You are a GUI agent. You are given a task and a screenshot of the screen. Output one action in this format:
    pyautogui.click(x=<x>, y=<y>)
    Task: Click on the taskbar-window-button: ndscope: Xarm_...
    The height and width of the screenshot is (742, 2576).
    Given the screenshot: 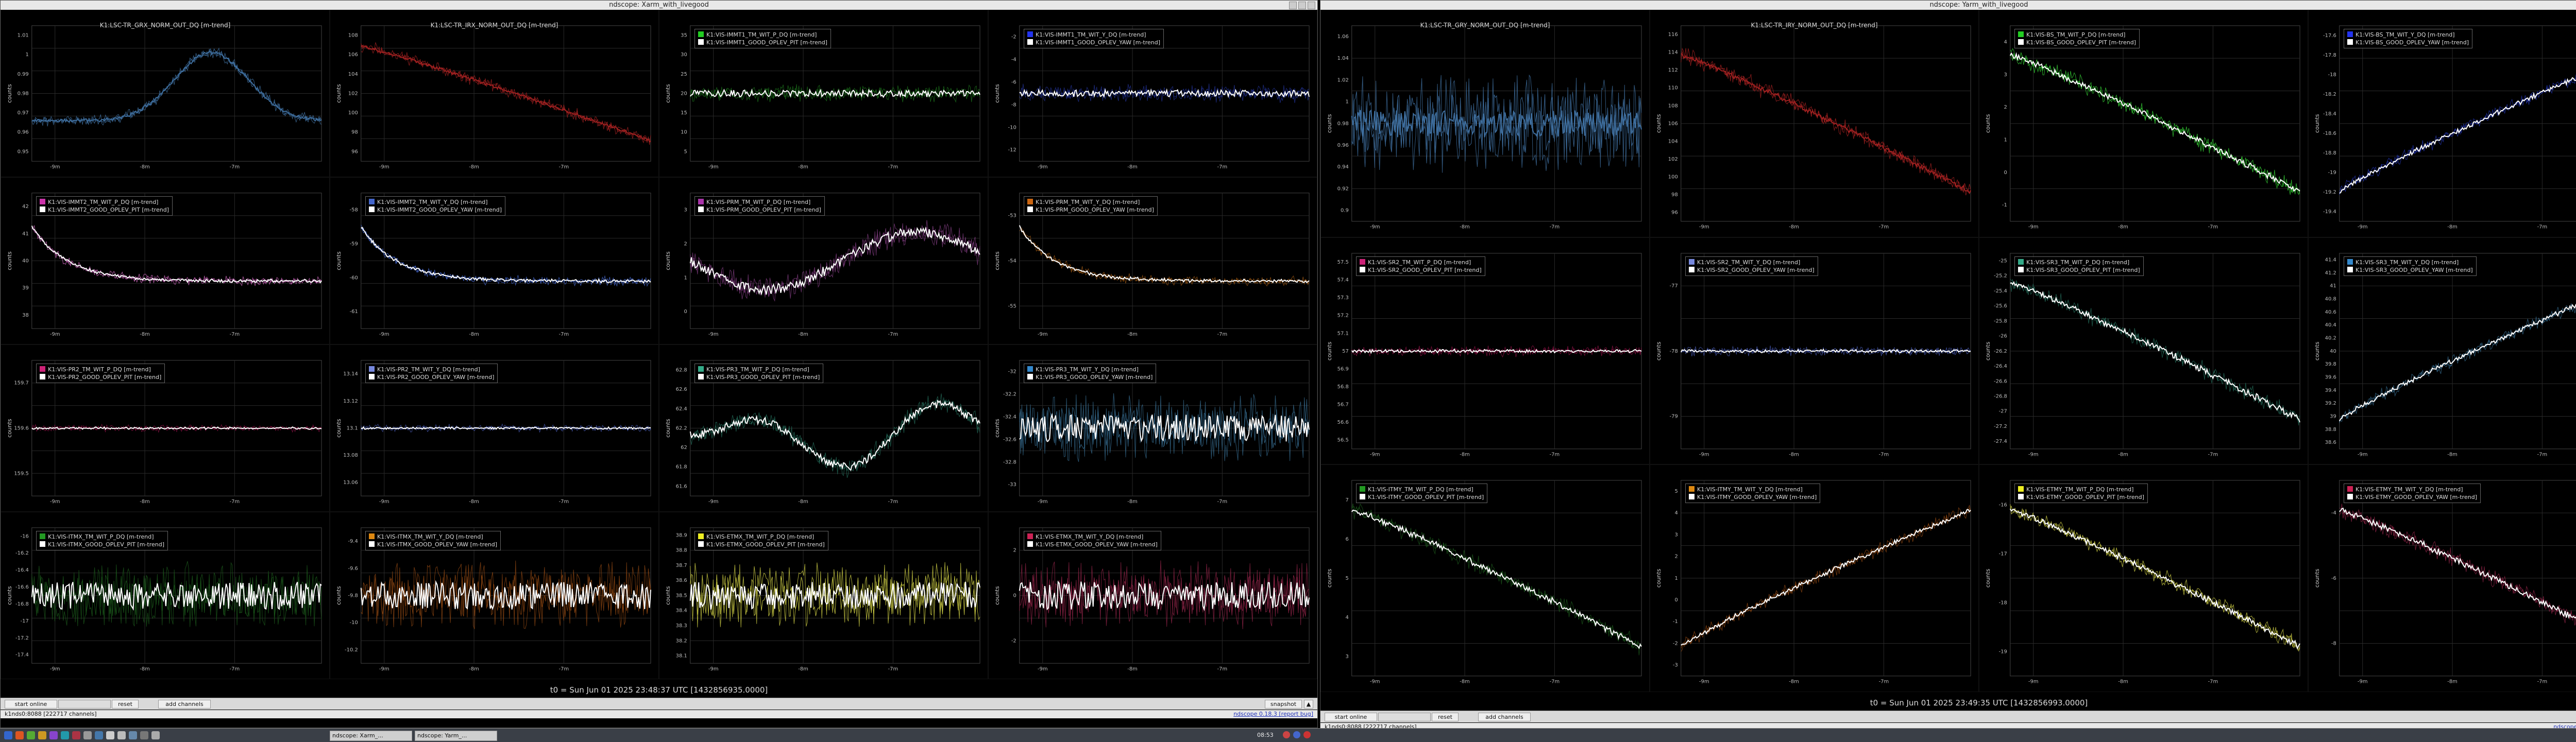 What is the action you would take?
    pyautogui.click(x=371, y=736)
    